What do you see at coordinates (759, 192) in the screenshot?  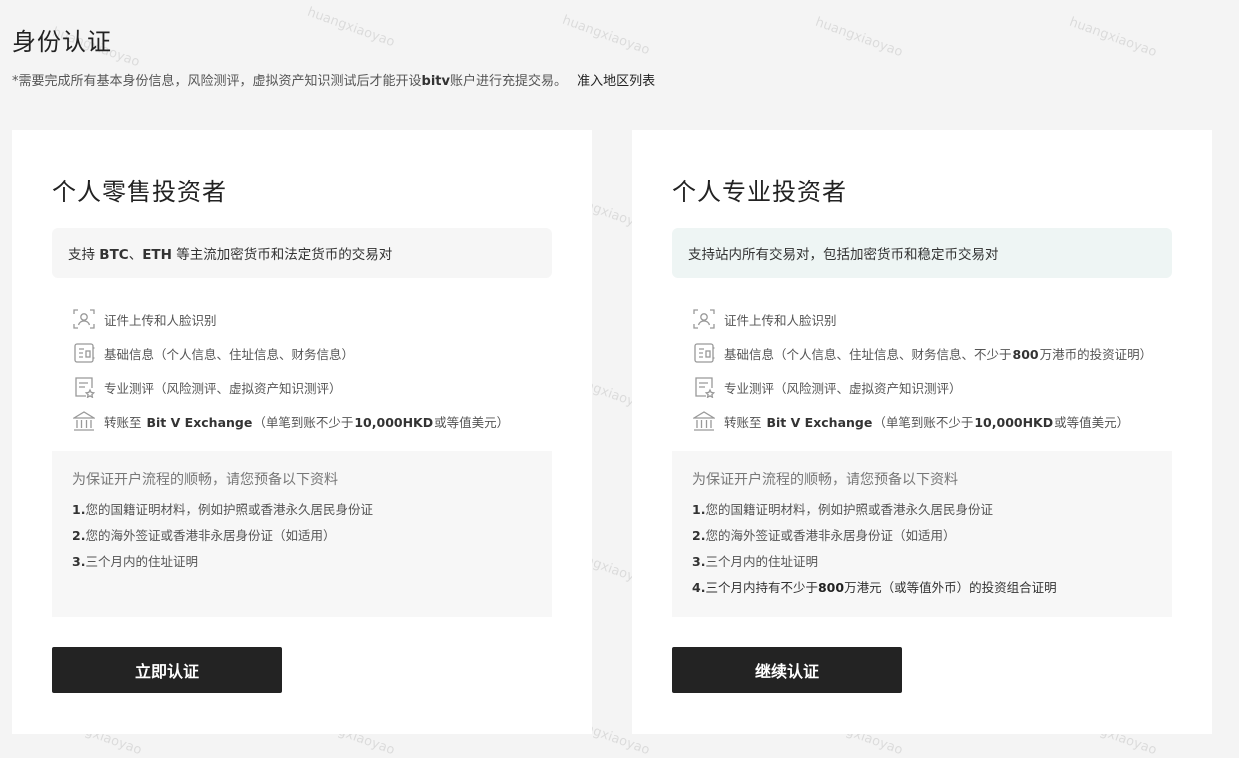 I see `card-title: 个人专业投资者` at bounding box center [759, 192].